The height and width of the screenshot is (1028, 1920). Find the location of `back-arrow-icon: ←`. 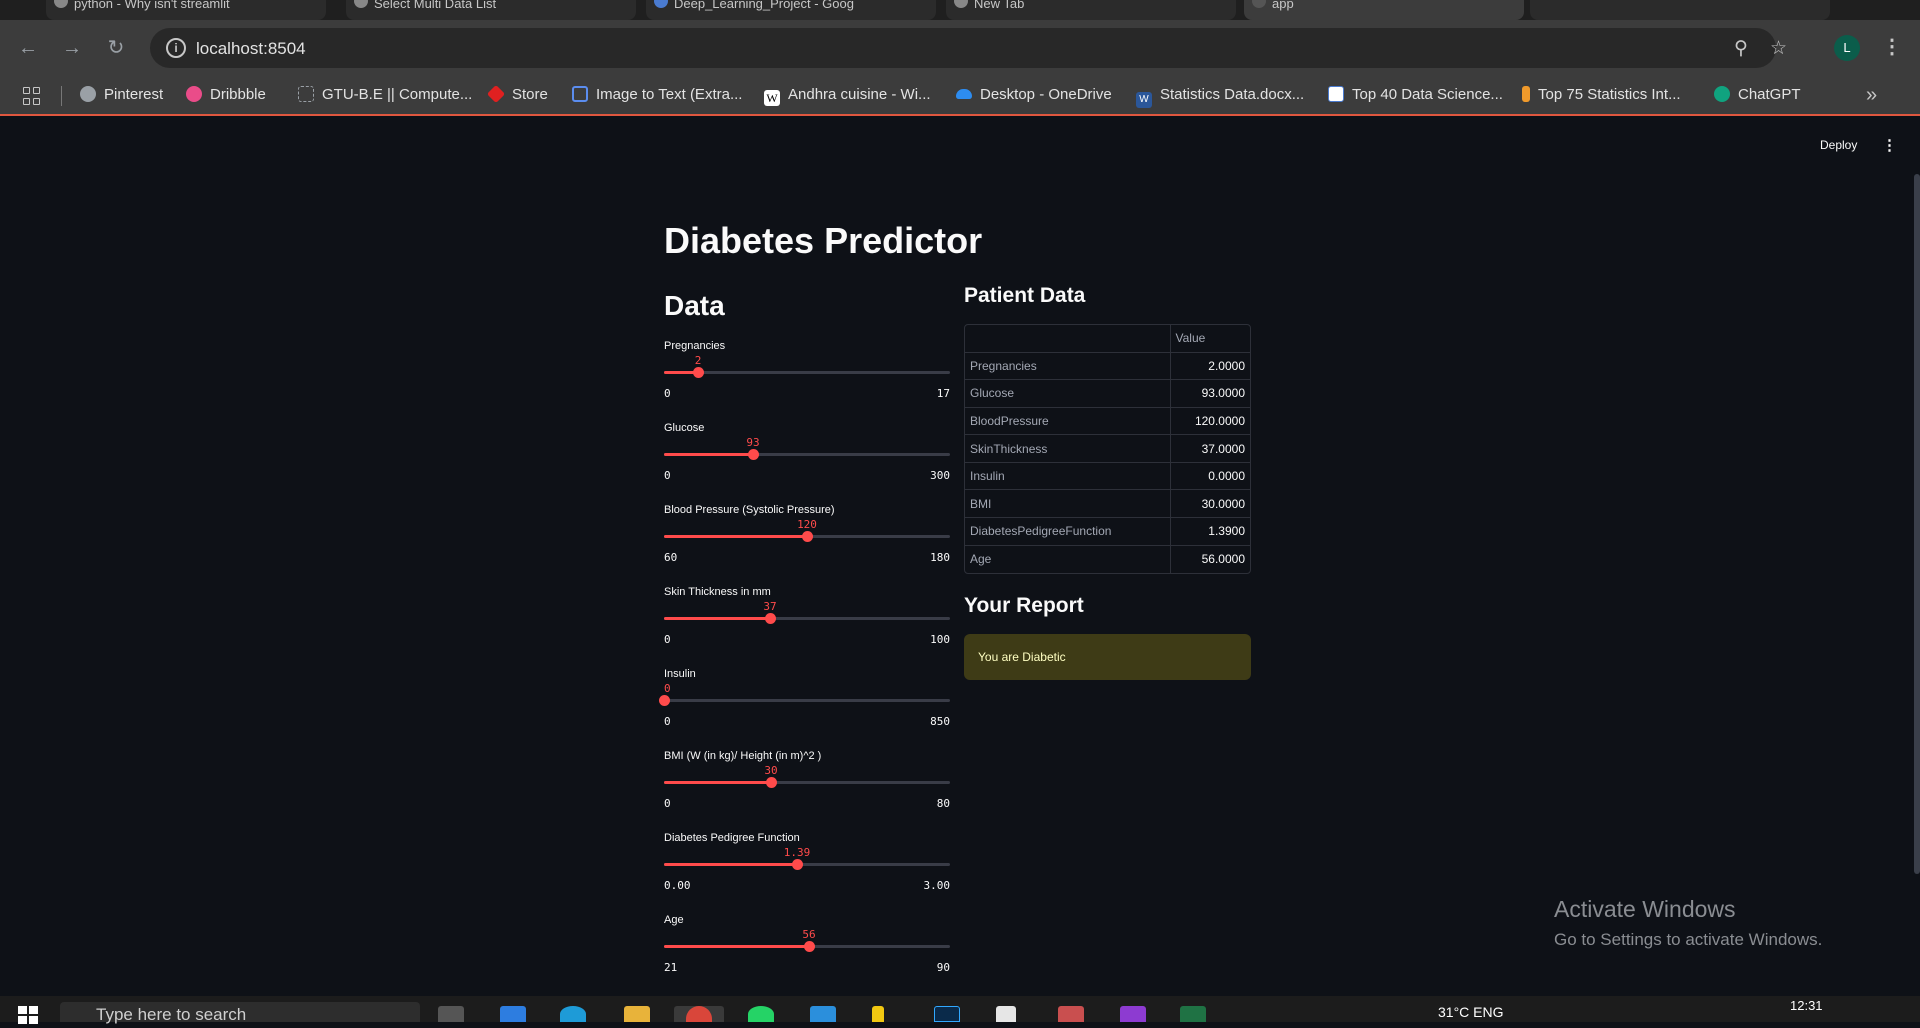

back-arrow-icon: ← is located at coordinates (28, 48).